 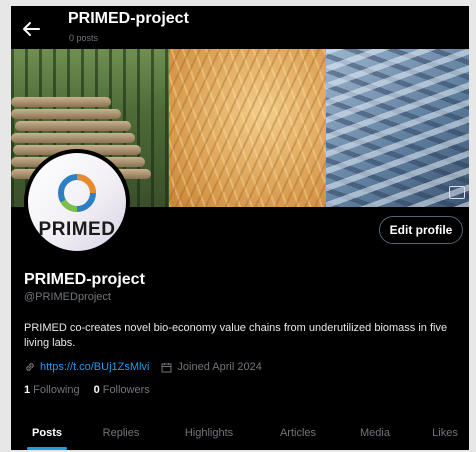 What do you see at coordinates (209, 433) in the screenshot?
I see `tab-highlights: Highlights` at bounding box center [209, 433].